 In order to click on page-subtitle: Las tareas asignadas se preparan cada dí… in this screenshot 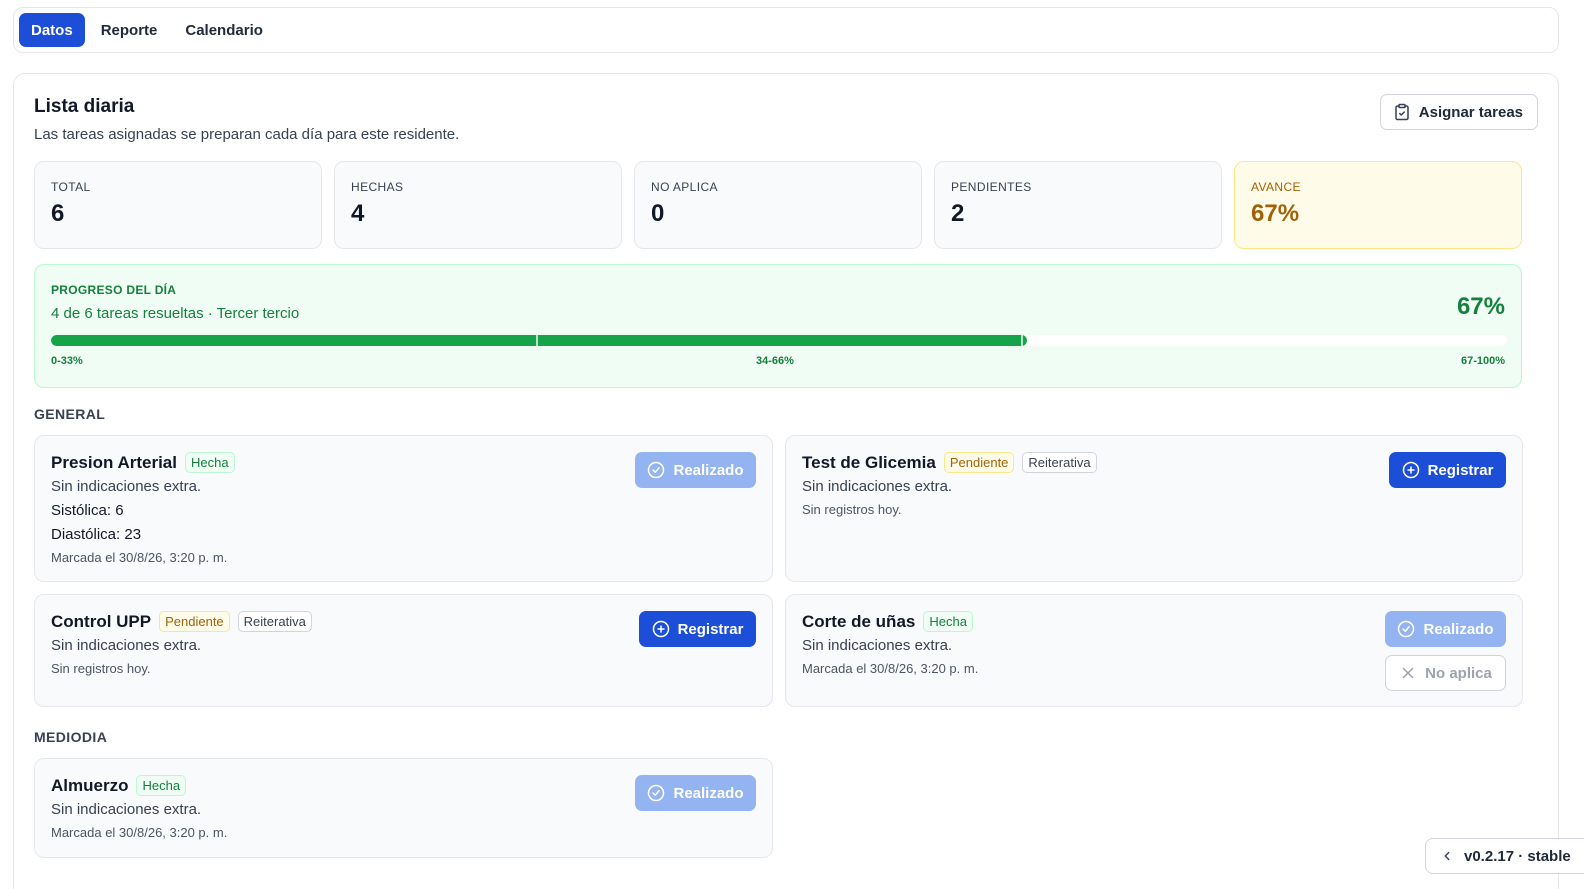, I will do `click(247, 134)`.